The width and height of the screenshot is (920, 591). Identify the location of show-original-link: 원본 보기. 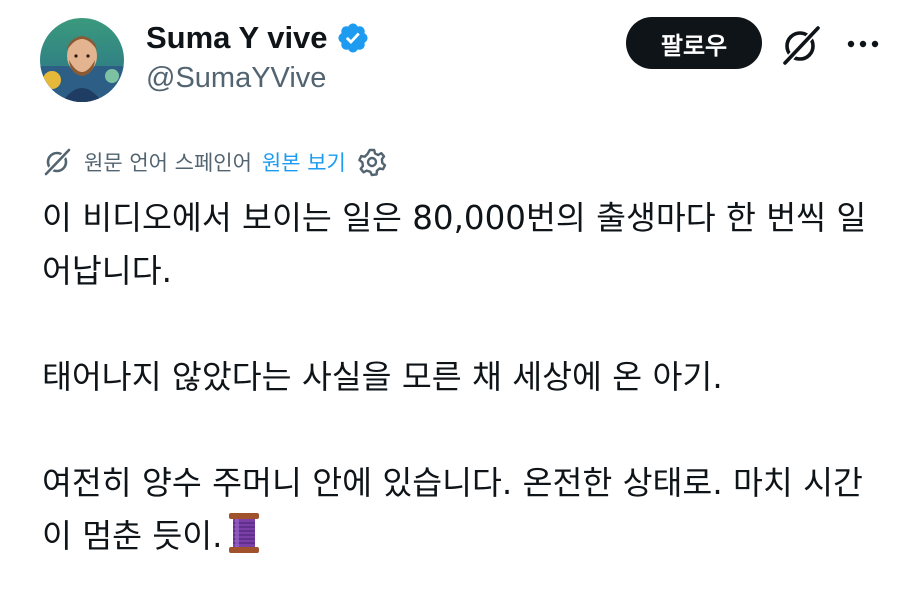
(304, 162).